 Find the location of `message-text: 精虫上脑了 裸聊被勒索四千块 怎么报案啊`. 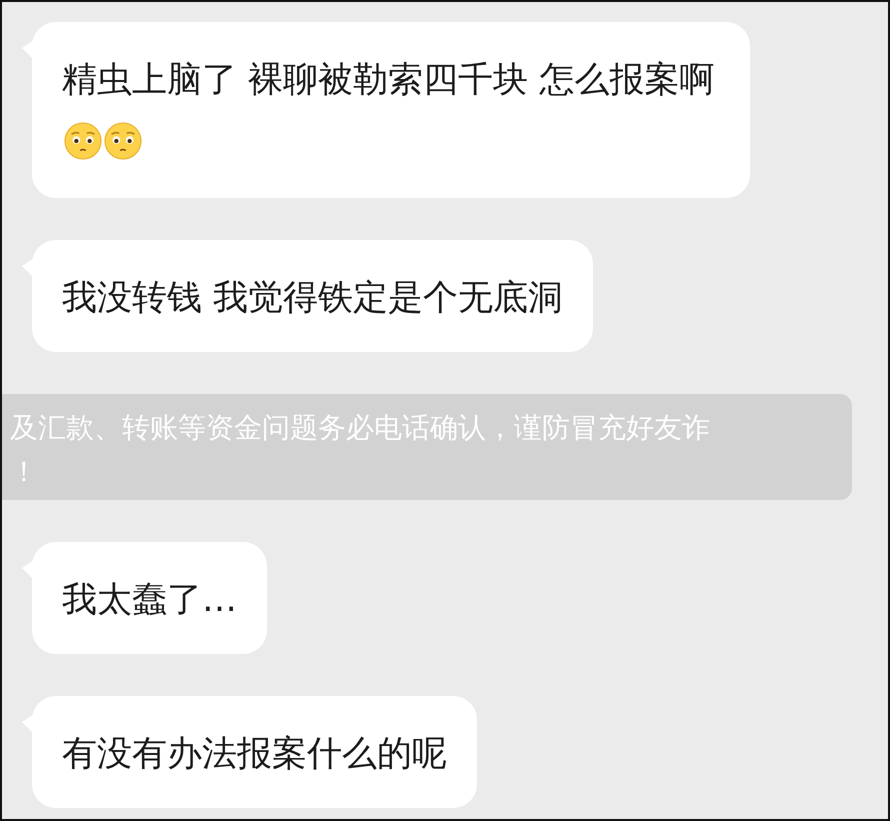

message-text: 精虫上脑了 裸聊被勒索四千块 怎么报案啊 is located at coordinates (388, 80).